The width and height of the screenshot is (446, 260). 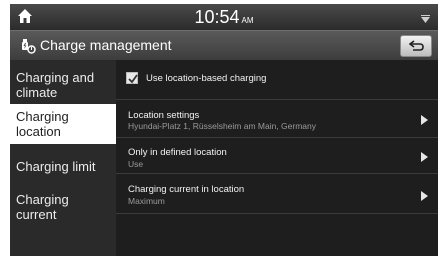 What do you see at coordinates (277, 194) in the screenshot?
I see `charging-current-row: Charging current in location Maximum` at bounding box center [277, 194].